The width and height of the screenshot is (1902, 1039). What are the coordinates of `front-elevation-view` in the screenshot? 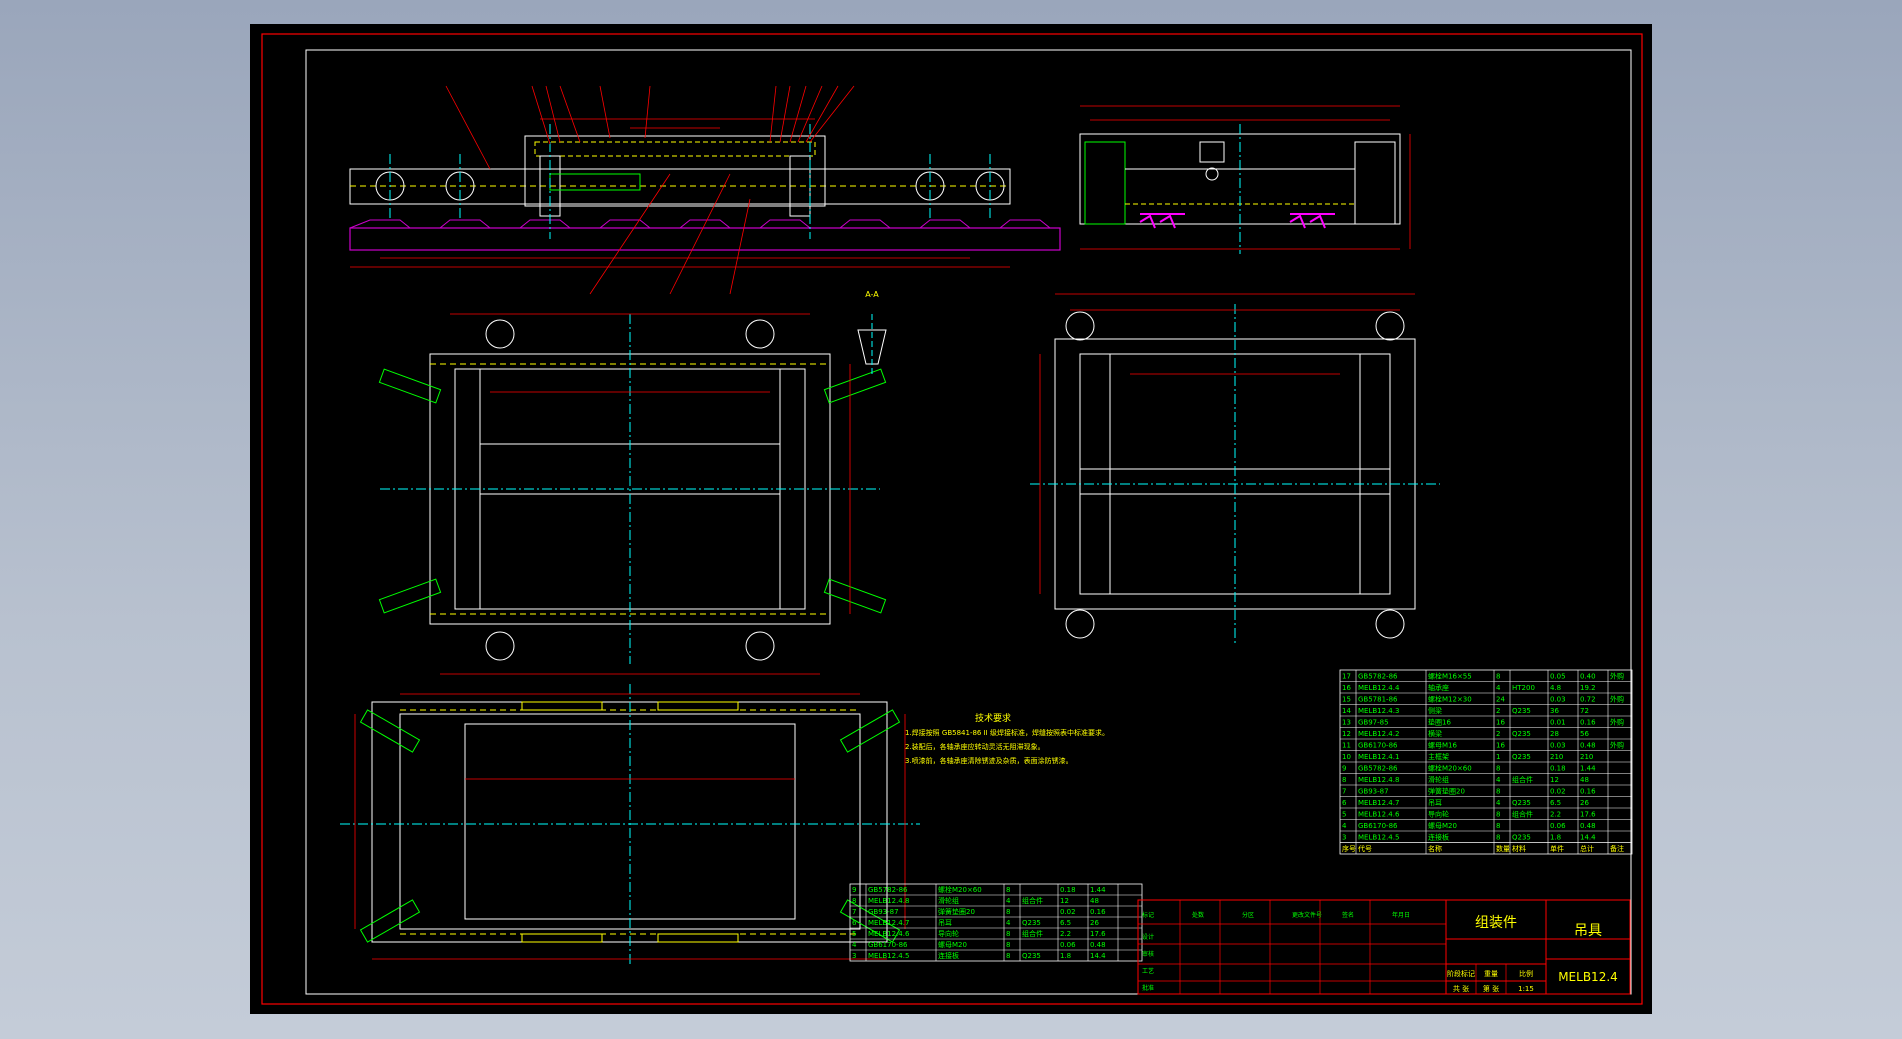 It's located at (705, 190).